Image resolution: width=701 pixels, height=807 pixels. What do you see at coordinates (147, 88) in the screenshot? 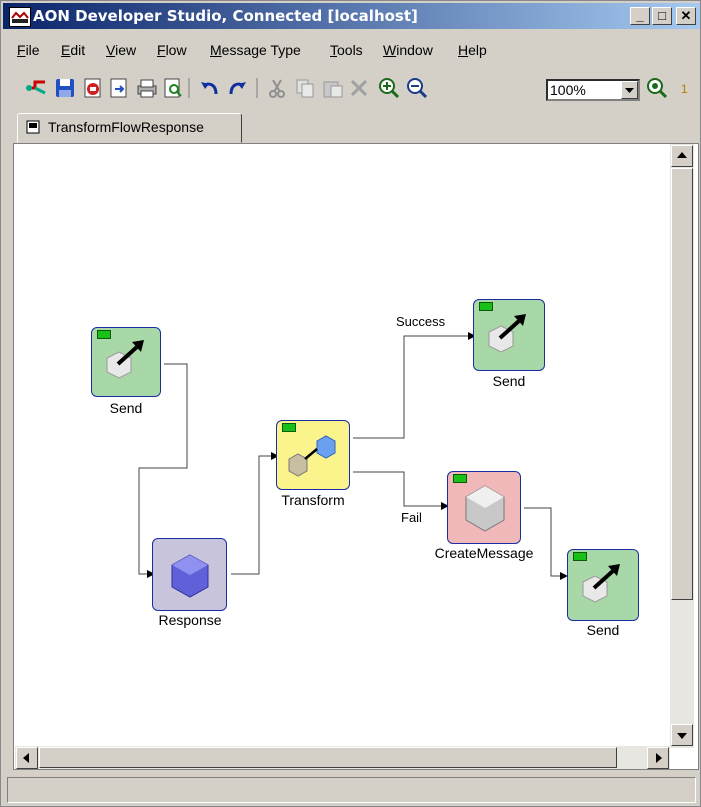
I see `print-icon` at bounding box center [147, 88].